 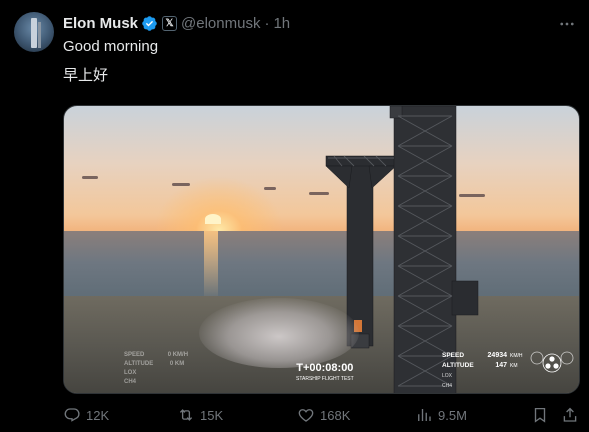 What do you see at coordinates (86, 75) in the screenshot?
I see `post-text-line2: 早上好` at bounding box center [86, 75].